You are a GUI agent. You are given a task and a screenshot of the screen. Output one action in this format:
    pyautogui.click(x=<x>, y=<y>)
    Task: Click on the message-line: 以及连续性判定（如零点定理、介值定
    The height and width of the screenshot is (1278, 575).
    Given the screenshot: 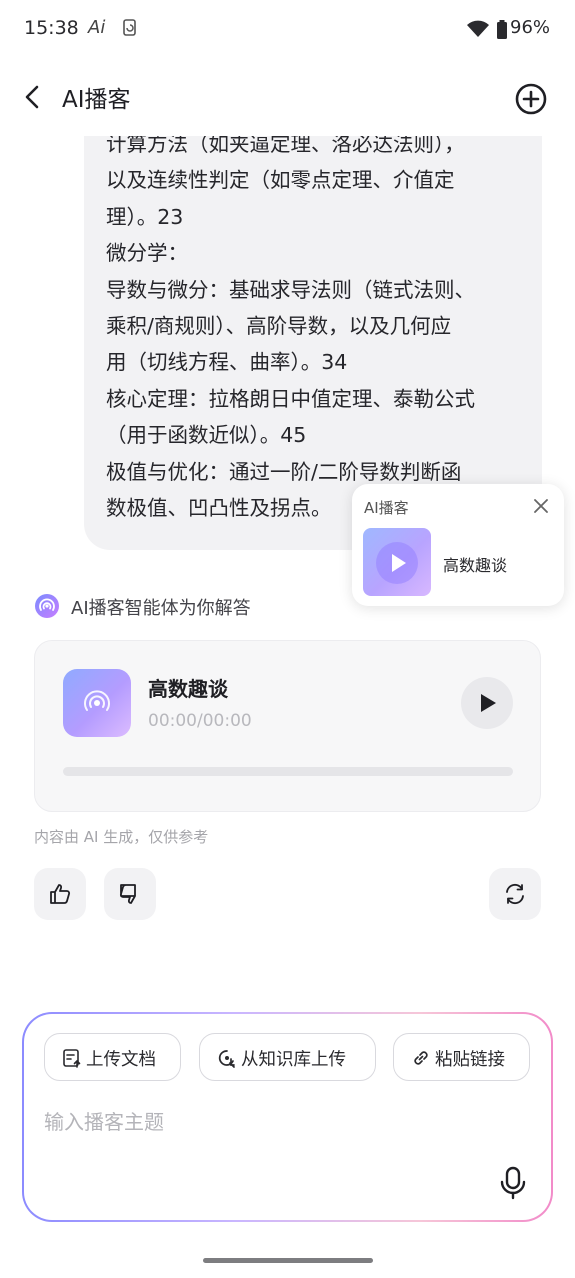 What is the action you would take?
    pyautogui.click(x=280, y=180)
    